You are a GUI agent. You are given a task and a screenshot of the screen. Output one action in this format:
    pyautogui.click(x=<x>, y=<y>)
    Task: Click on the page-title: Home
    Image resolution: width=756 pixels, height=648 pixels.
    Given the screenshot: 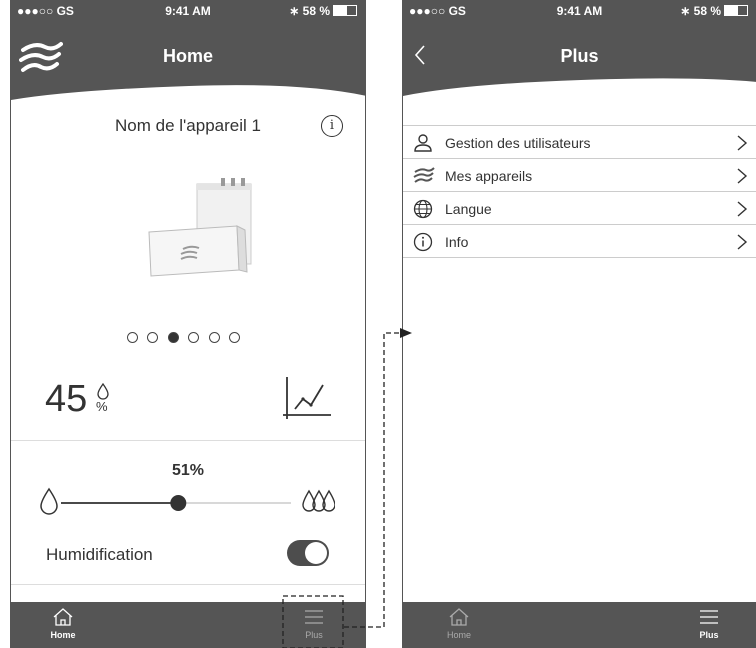 What is the action you would take?
    pyautogui.click(x=187, y=56)
    